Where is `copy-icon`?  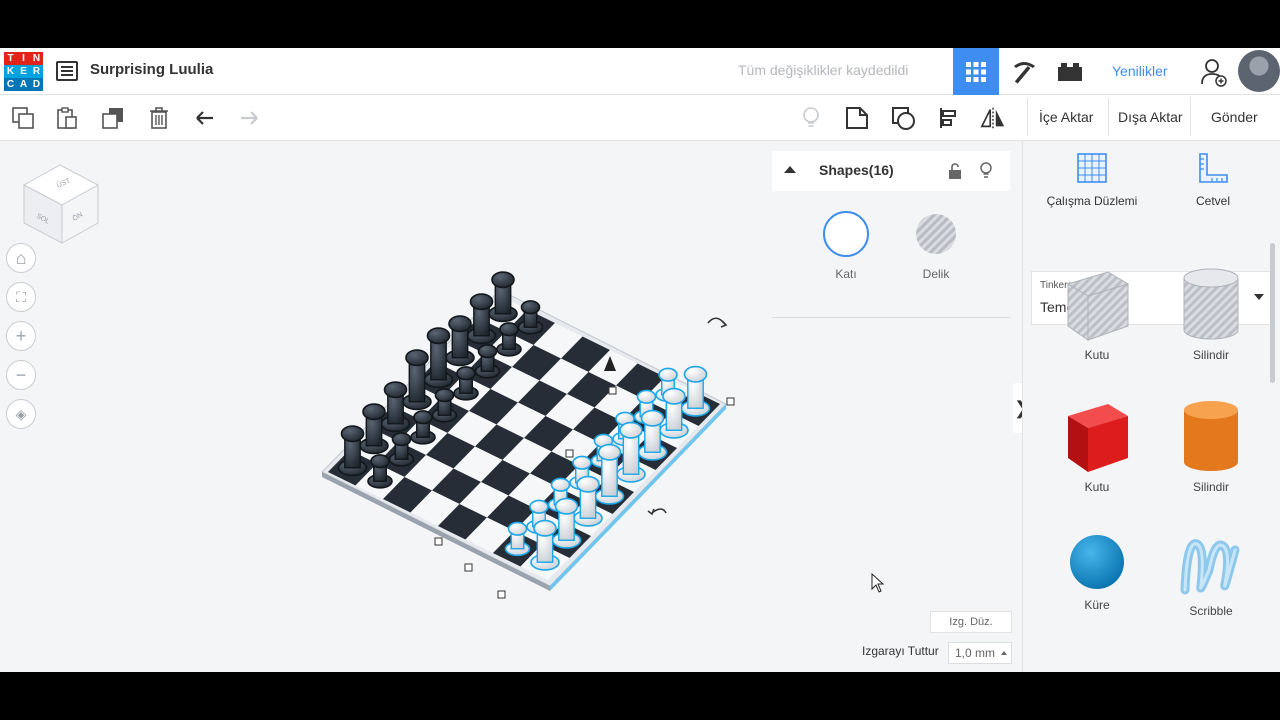
copy-icon is located at coordinates (23, 118).